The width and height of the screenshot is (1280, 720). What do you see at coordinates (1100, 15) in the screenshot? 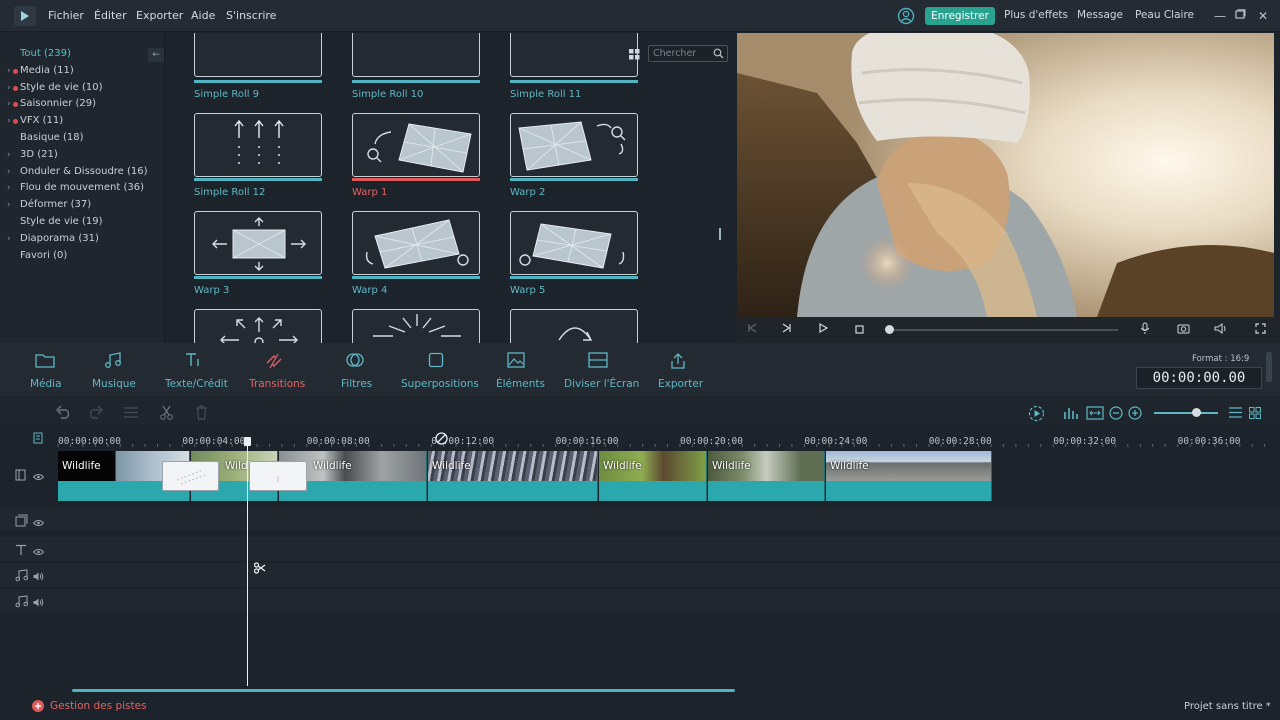
I see `message-link: Message` at bounding box center [1100, 15].